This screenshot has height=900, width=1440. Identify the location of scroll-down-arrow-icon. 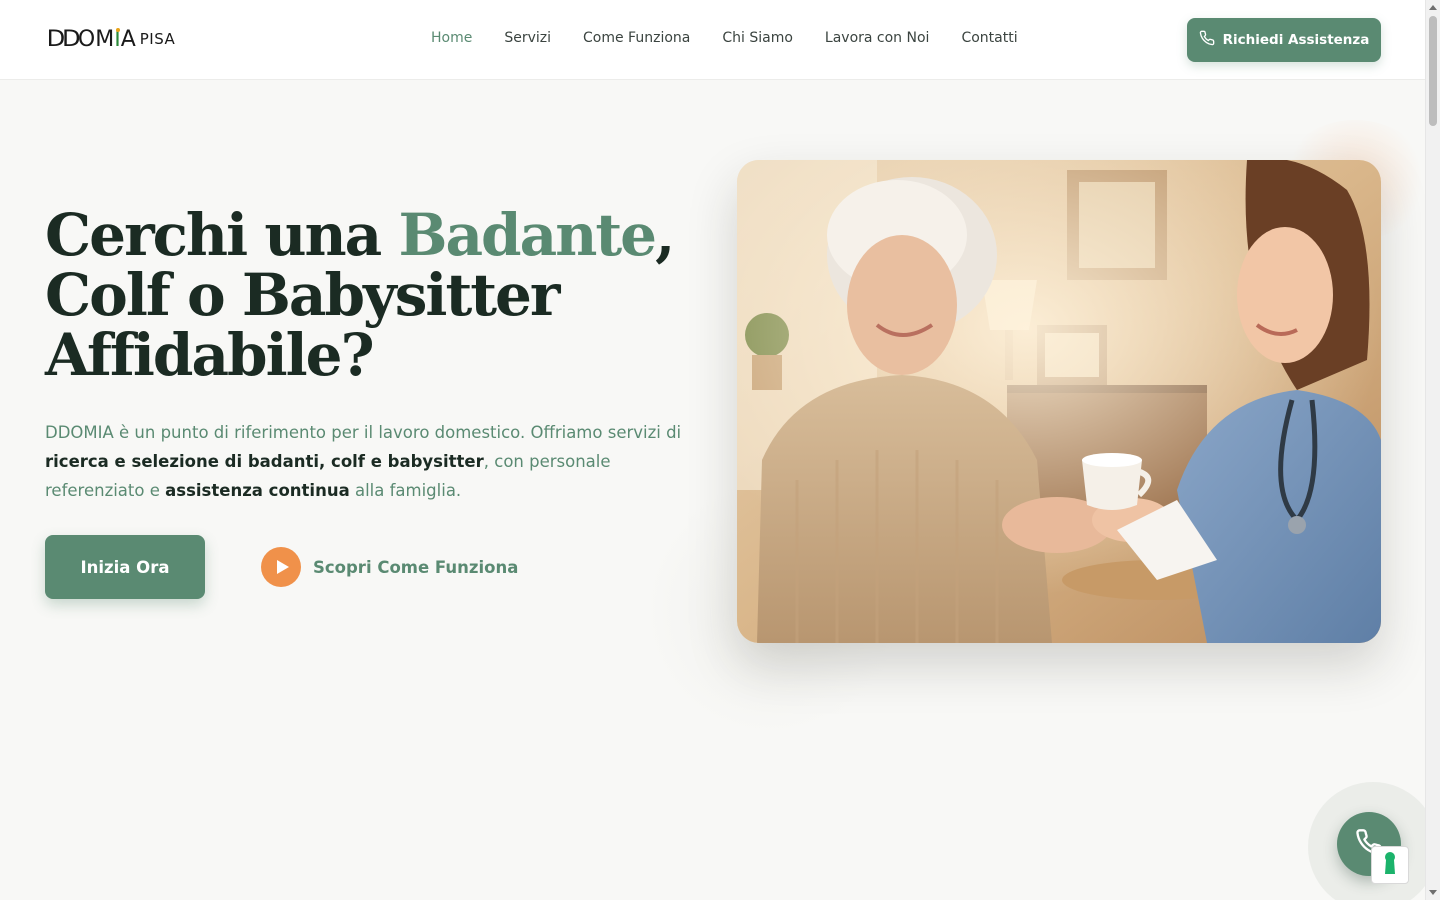
(1433, 892).